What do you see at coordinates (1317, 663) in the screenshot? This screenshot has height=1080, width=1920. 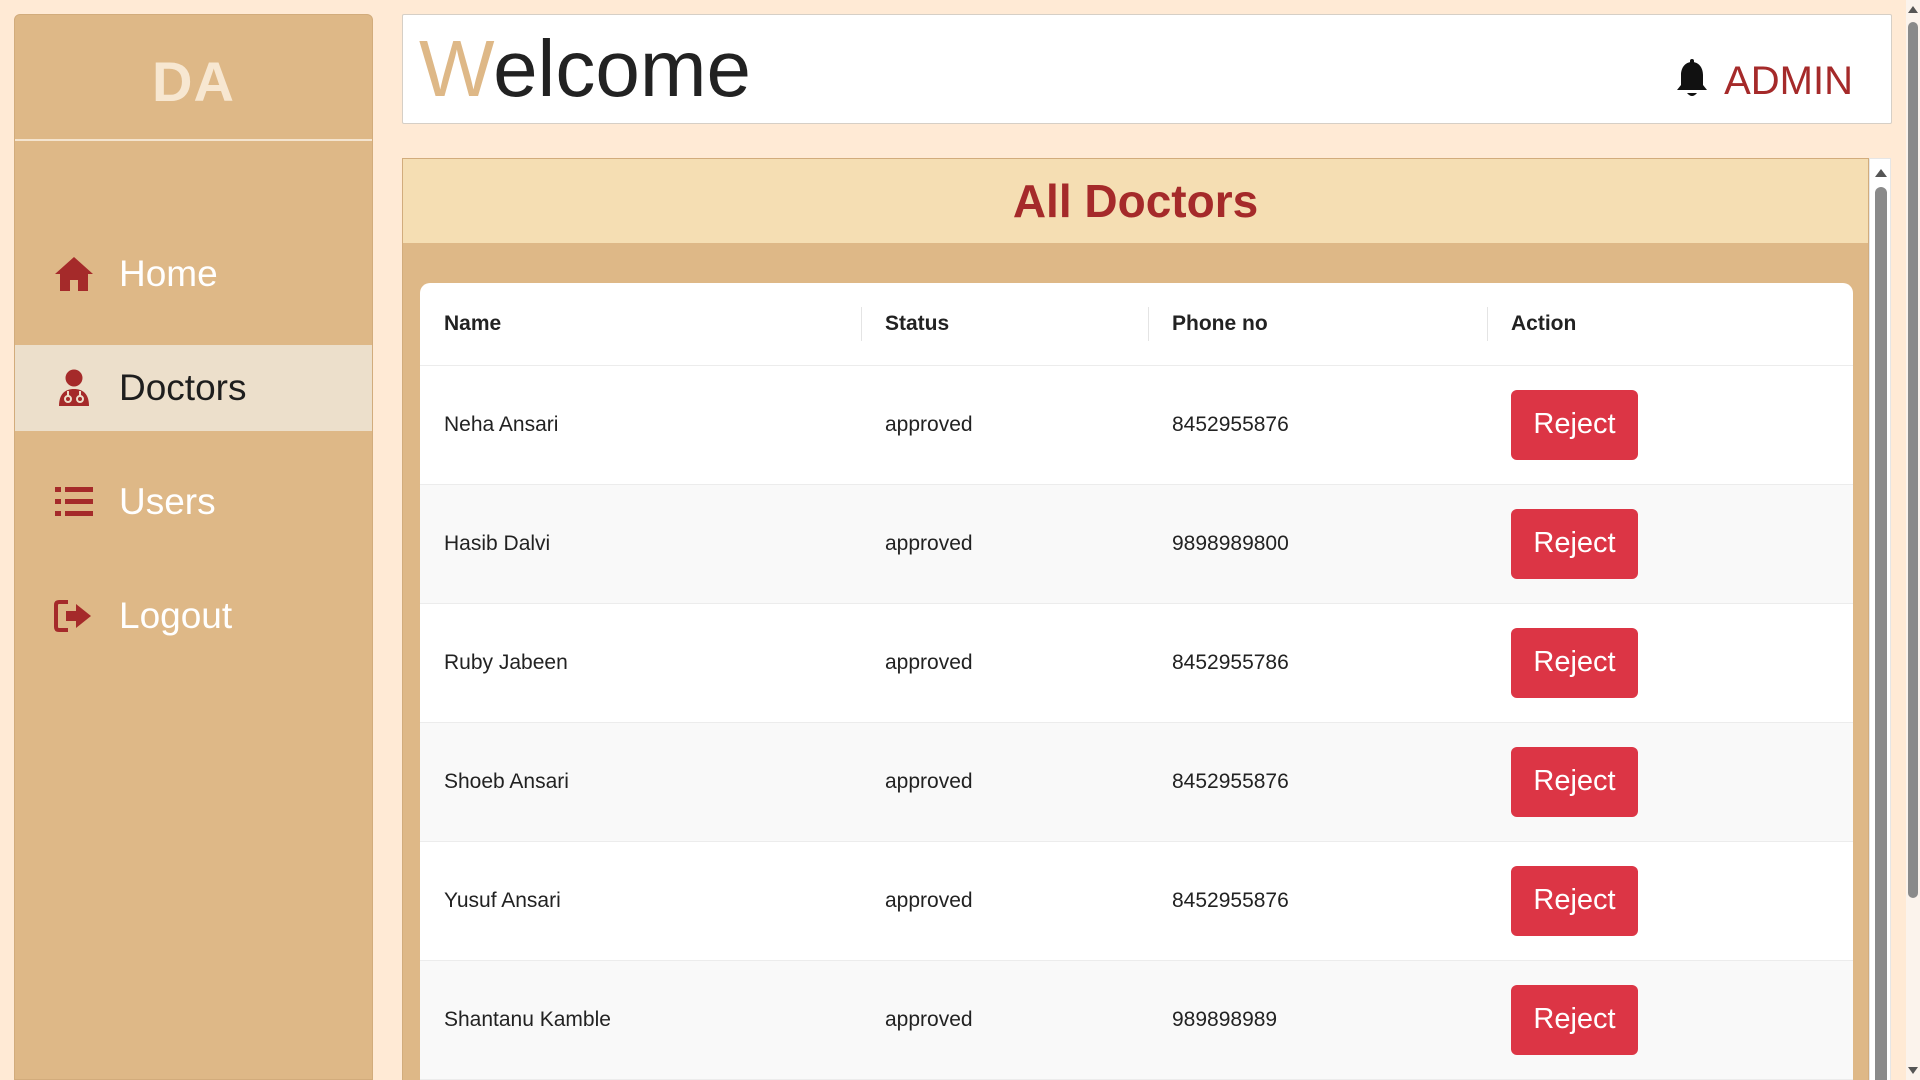 I see `doctor-phone: 8452955786` at bounding box center [1317, 663].